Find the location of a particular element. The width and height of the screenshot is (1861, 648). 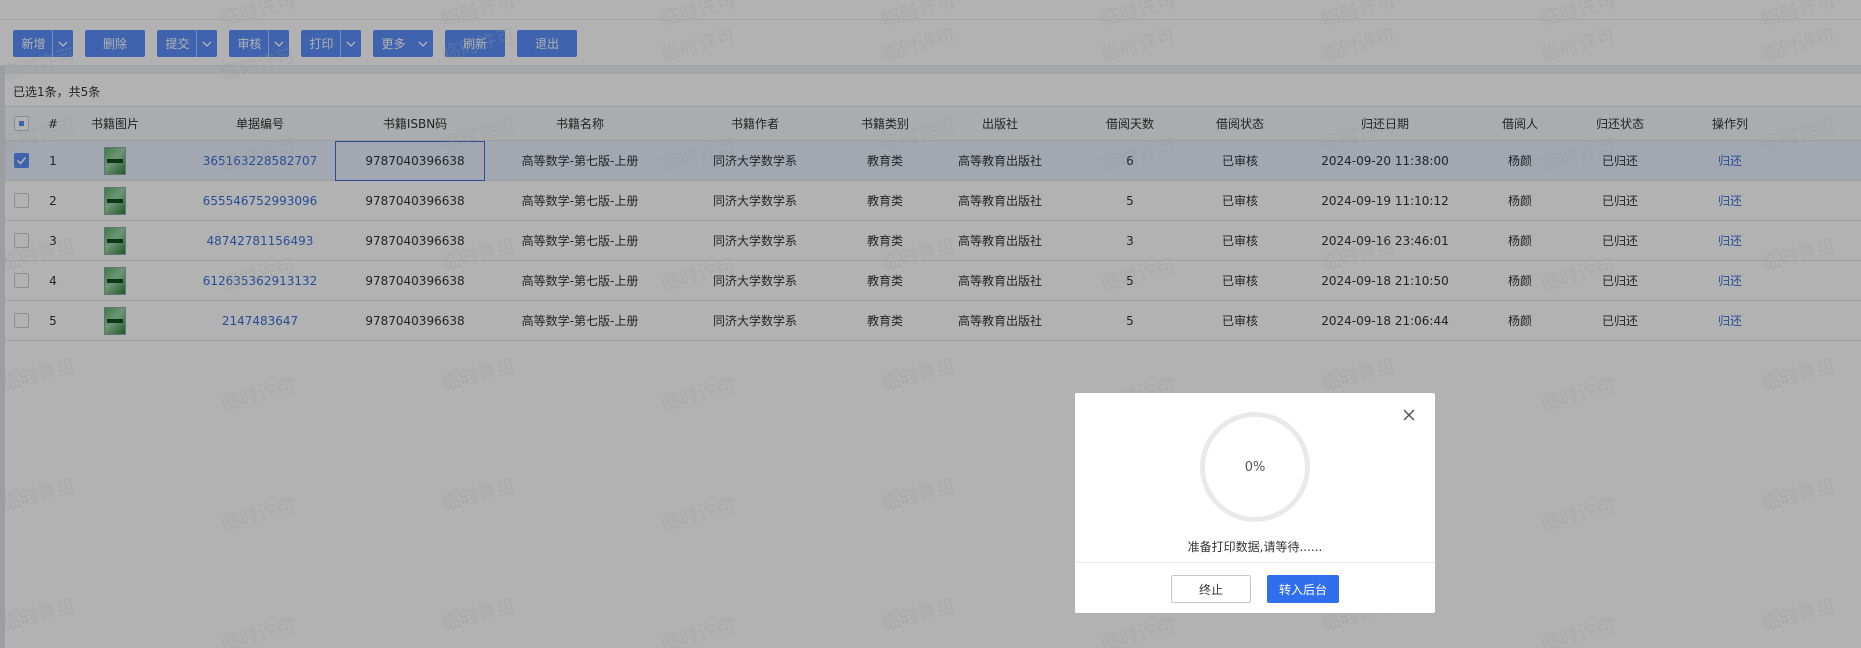

stop-button: 终止 is located at coordinates (1211, 589).